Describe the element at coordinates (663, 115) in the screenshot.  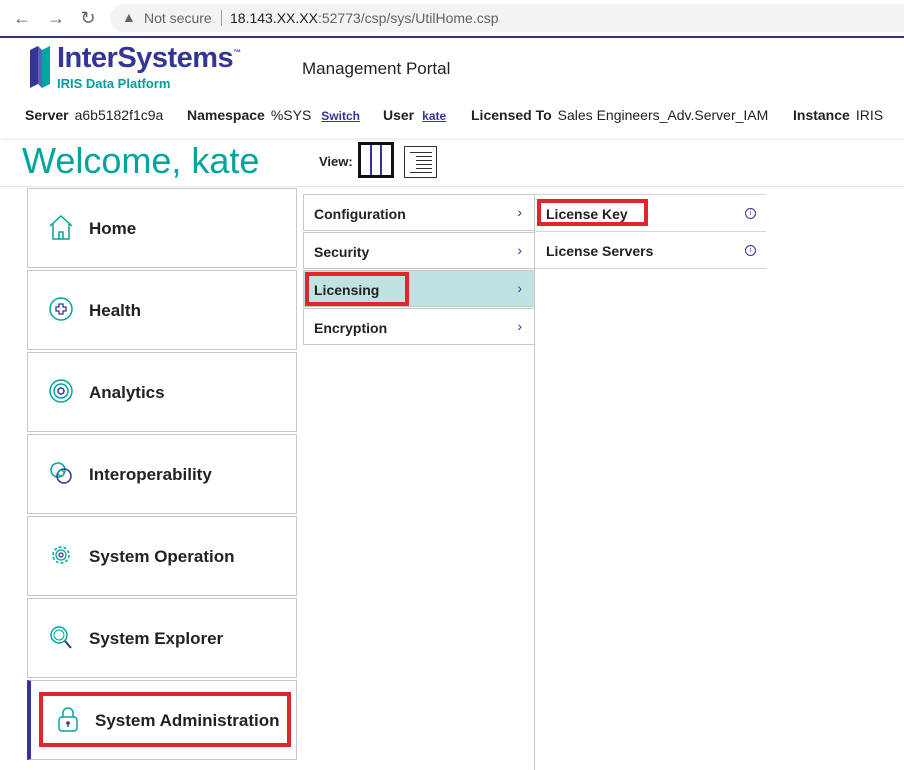
I see `licensed-value: Sales Engineers_Adv.Server_IAM` at that location.